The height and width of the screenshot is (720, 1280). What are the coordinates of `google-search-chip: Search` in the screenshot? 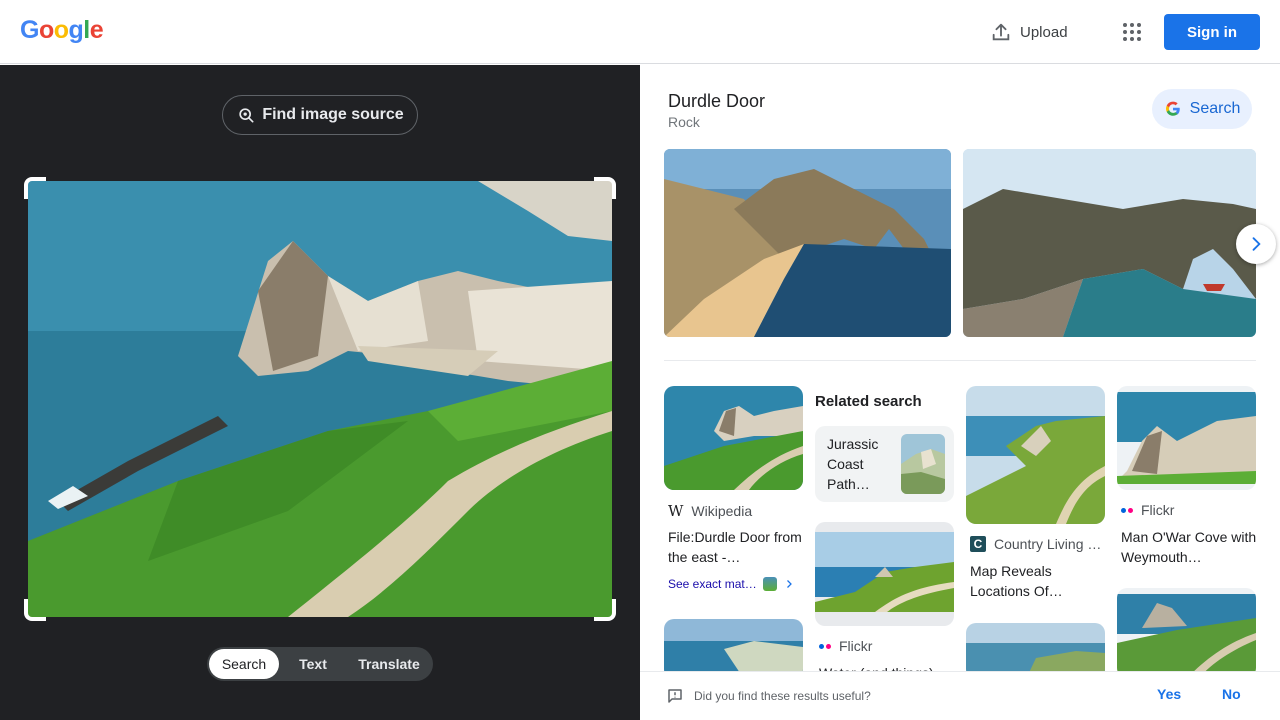 It's located at (1202, 109).